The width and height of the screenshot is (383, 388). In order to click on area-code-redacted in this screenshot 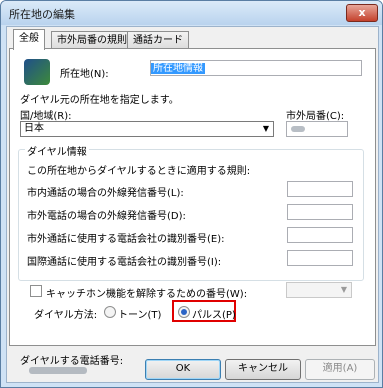, I will do `click(298, 129)`.